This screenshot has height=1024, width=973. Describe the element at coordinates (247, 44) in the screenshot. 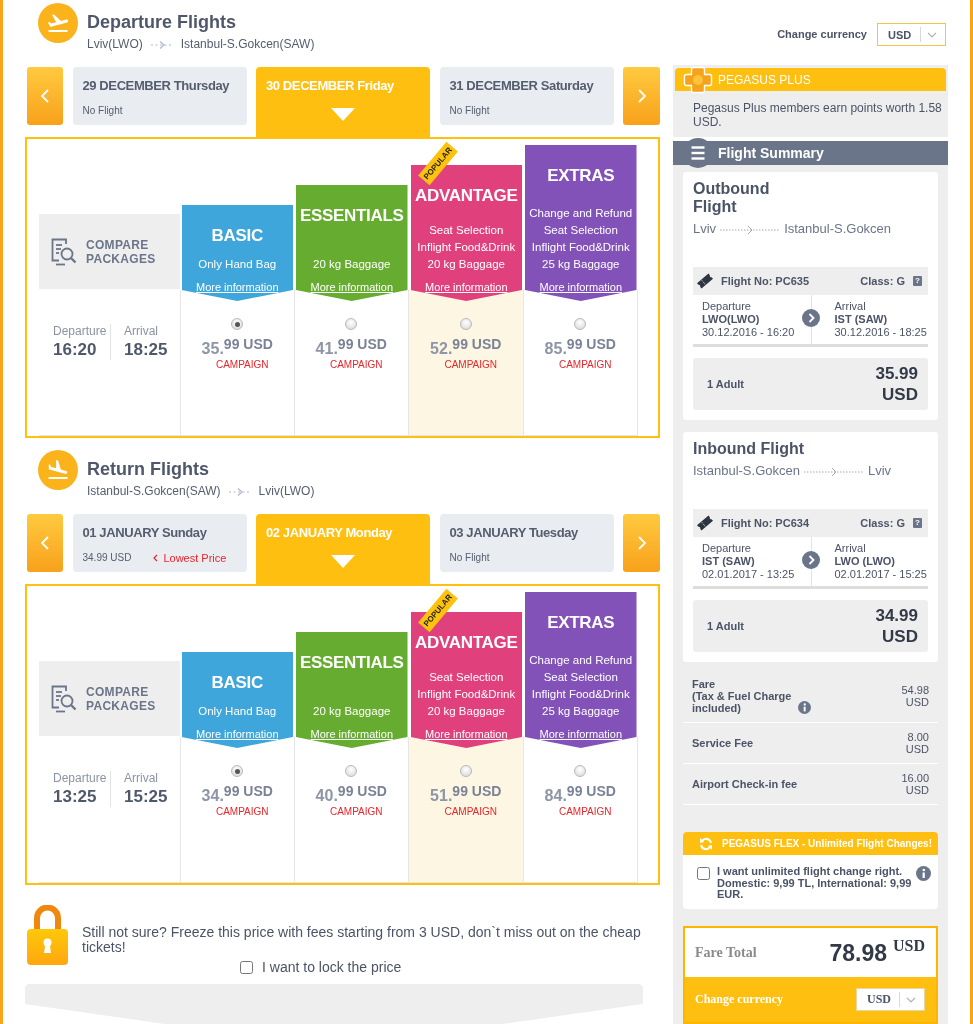

I see `destination-airport: Istanbul-S.Gokcen(SAW)` at that location.